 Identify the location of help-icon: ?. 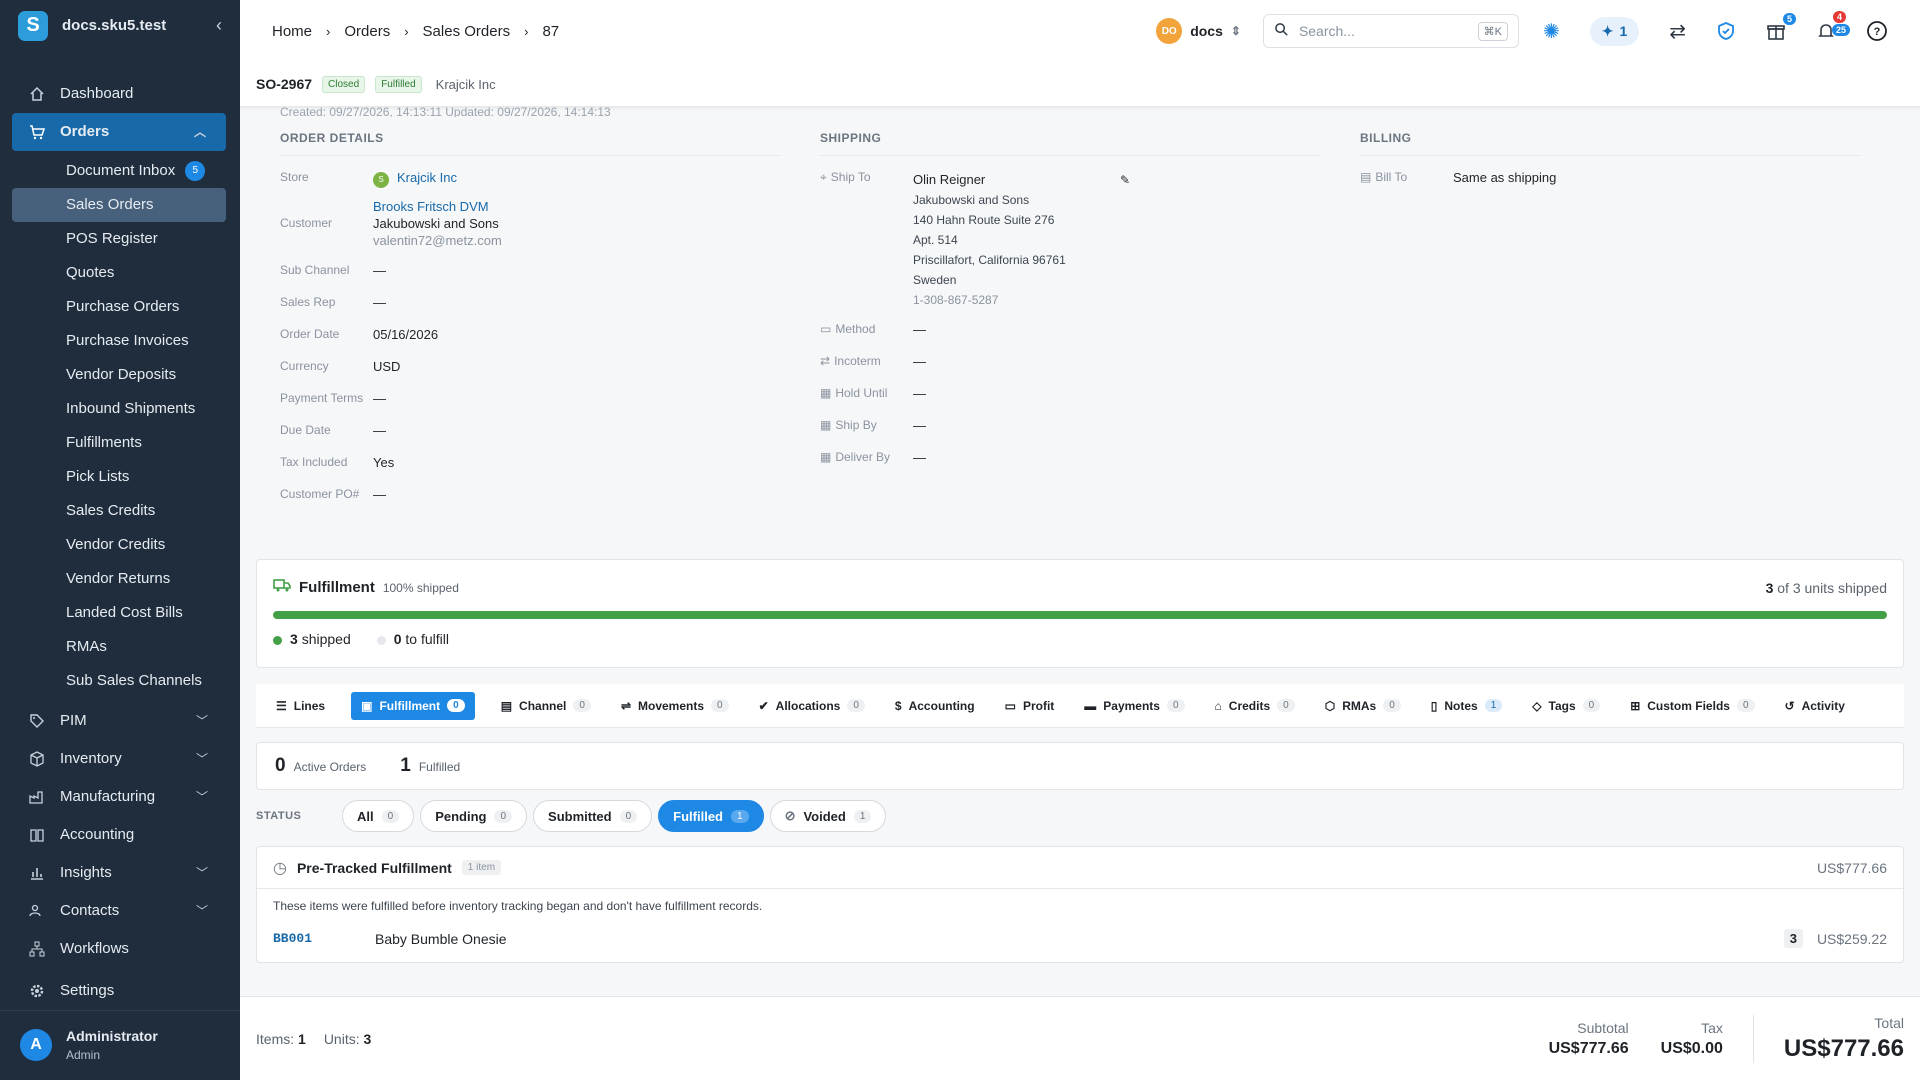
(1877, 31).